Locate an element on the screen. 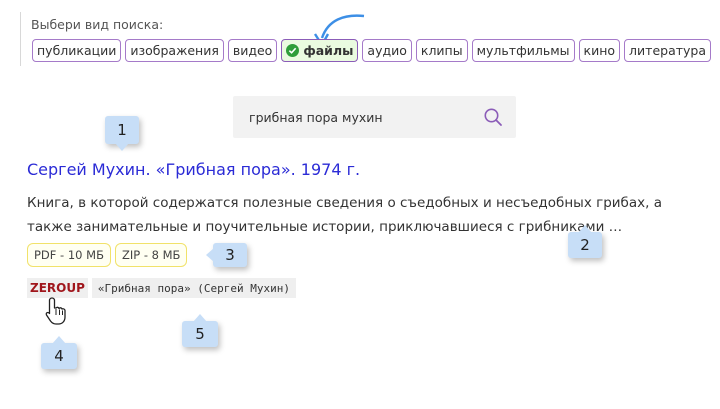 The height and width of the screenshot is (409, 720). chip-publications: публикации is located at coordinates (77, 50).